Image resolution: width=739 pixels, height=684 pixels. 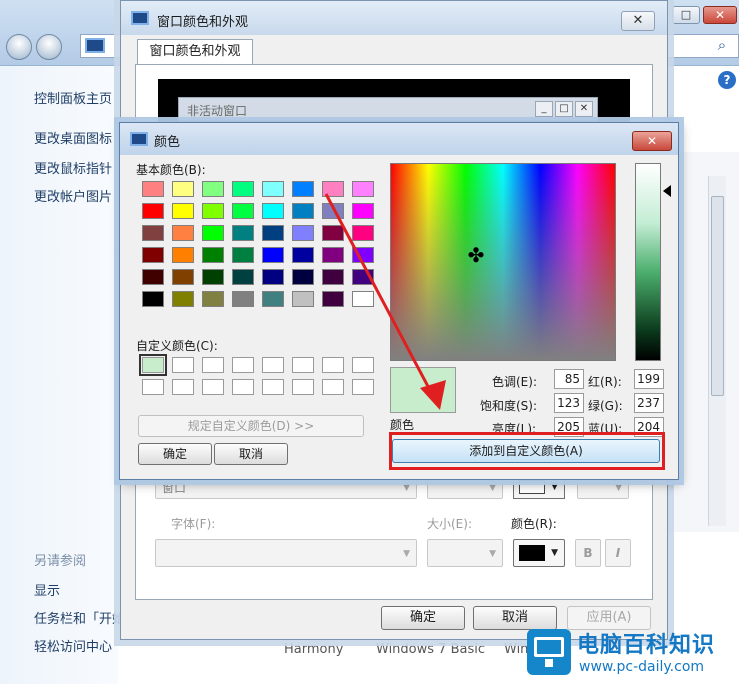 What do you see at coordinates (73, 137) in the screenshot?
I see `sidebar-link-desktop-icons: 更改桌面图标` at bounding box center [73, 137].